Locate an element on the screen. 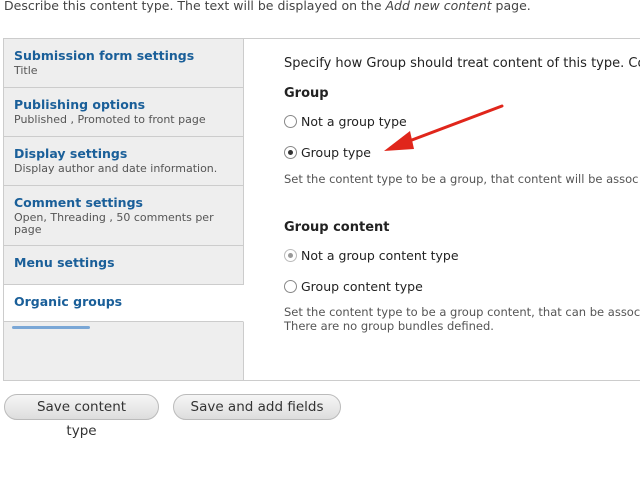 The image size is (640, 480). save-and-add-fields-button: Save and add fields is located at coordinates (257, 407).